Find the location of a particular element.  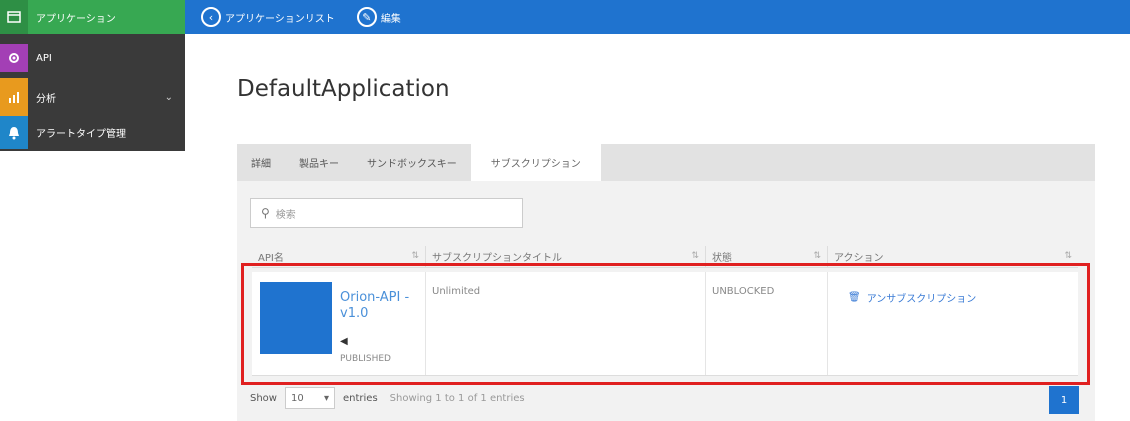

pagination-page-1: 1 is located at coordinates (1064, 400).